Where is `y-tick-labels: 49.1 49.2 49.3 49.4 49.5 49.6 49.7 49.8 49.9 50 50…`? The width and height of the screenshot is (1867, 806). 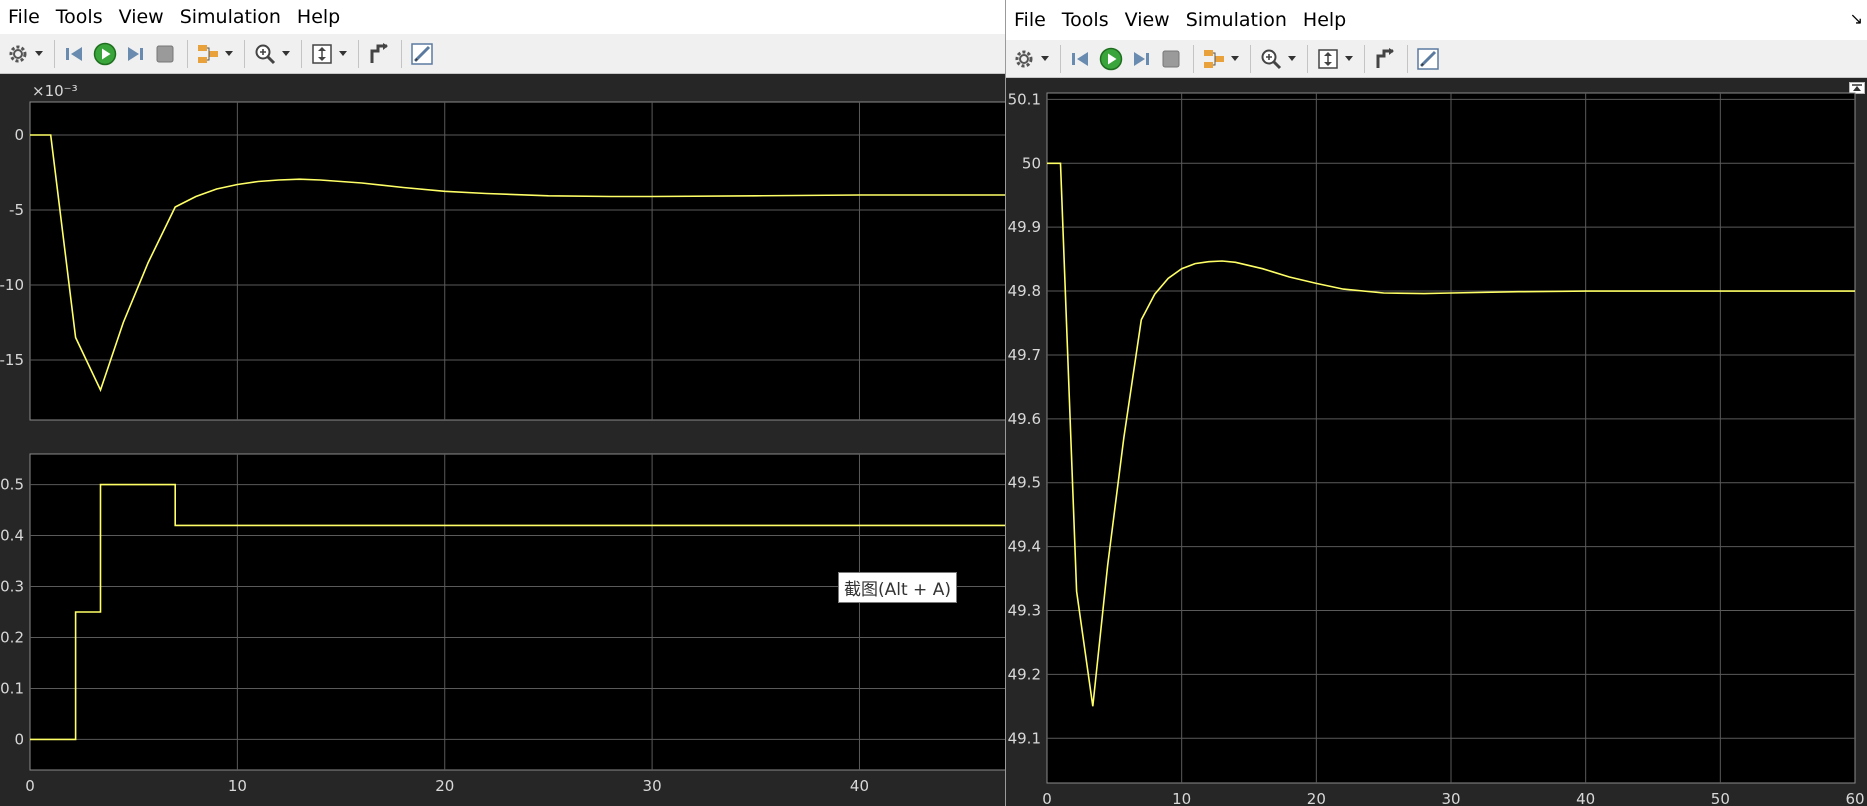 y-tick-labels: 49.1 49.2 49.3 49.4 49.5 49.6 49.7 49.8 49.9 50 50… is located at coordinates (1024, 418).